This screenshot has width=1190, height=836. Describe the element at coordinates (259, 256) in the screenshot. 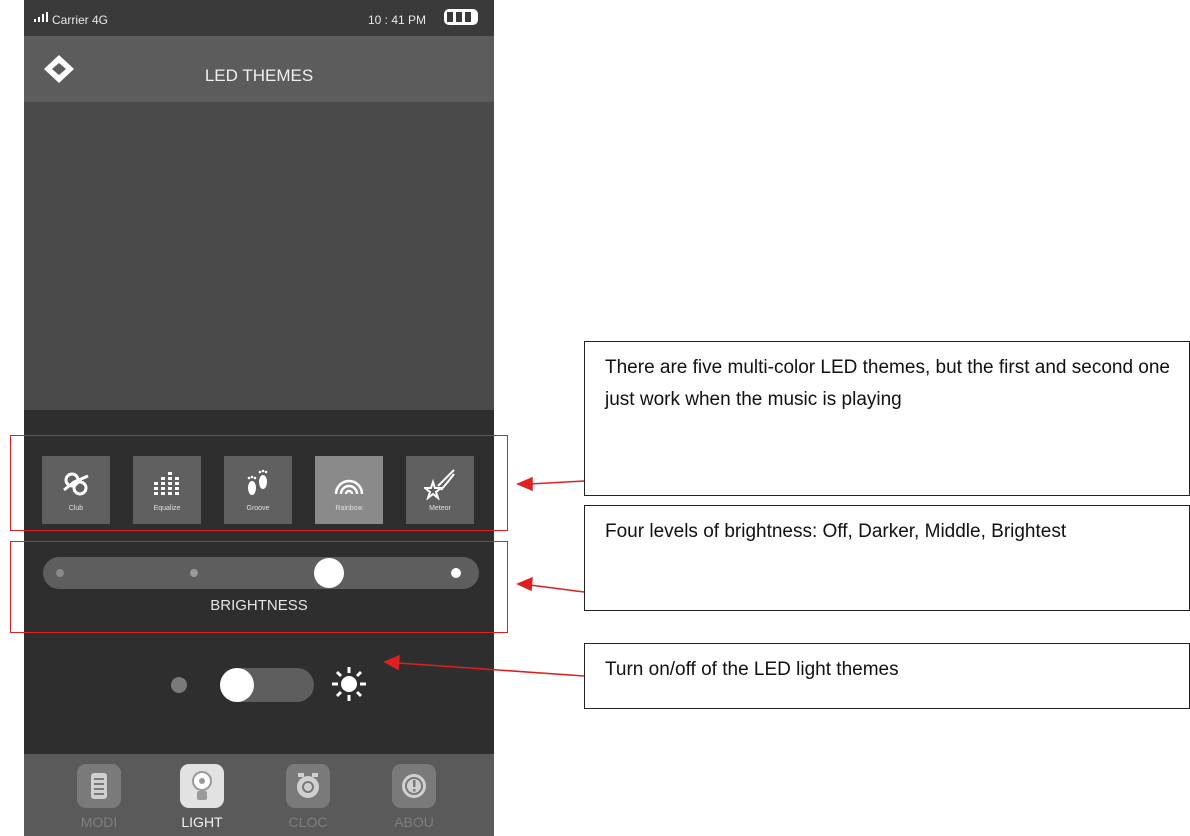

I see `theme-preview-area` at that location.